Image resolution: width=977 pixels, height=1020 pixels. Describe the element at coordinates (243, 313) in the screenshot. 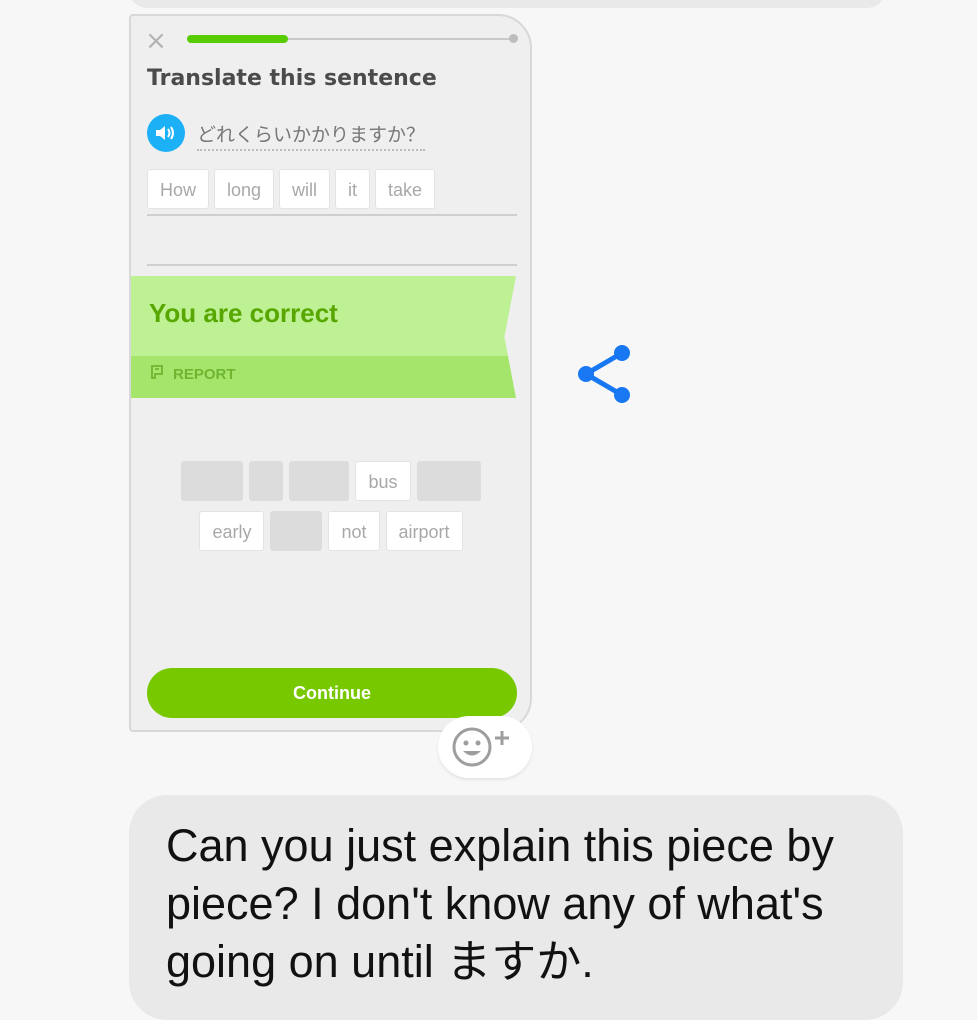

I see `result-text: You are correct` at that location.